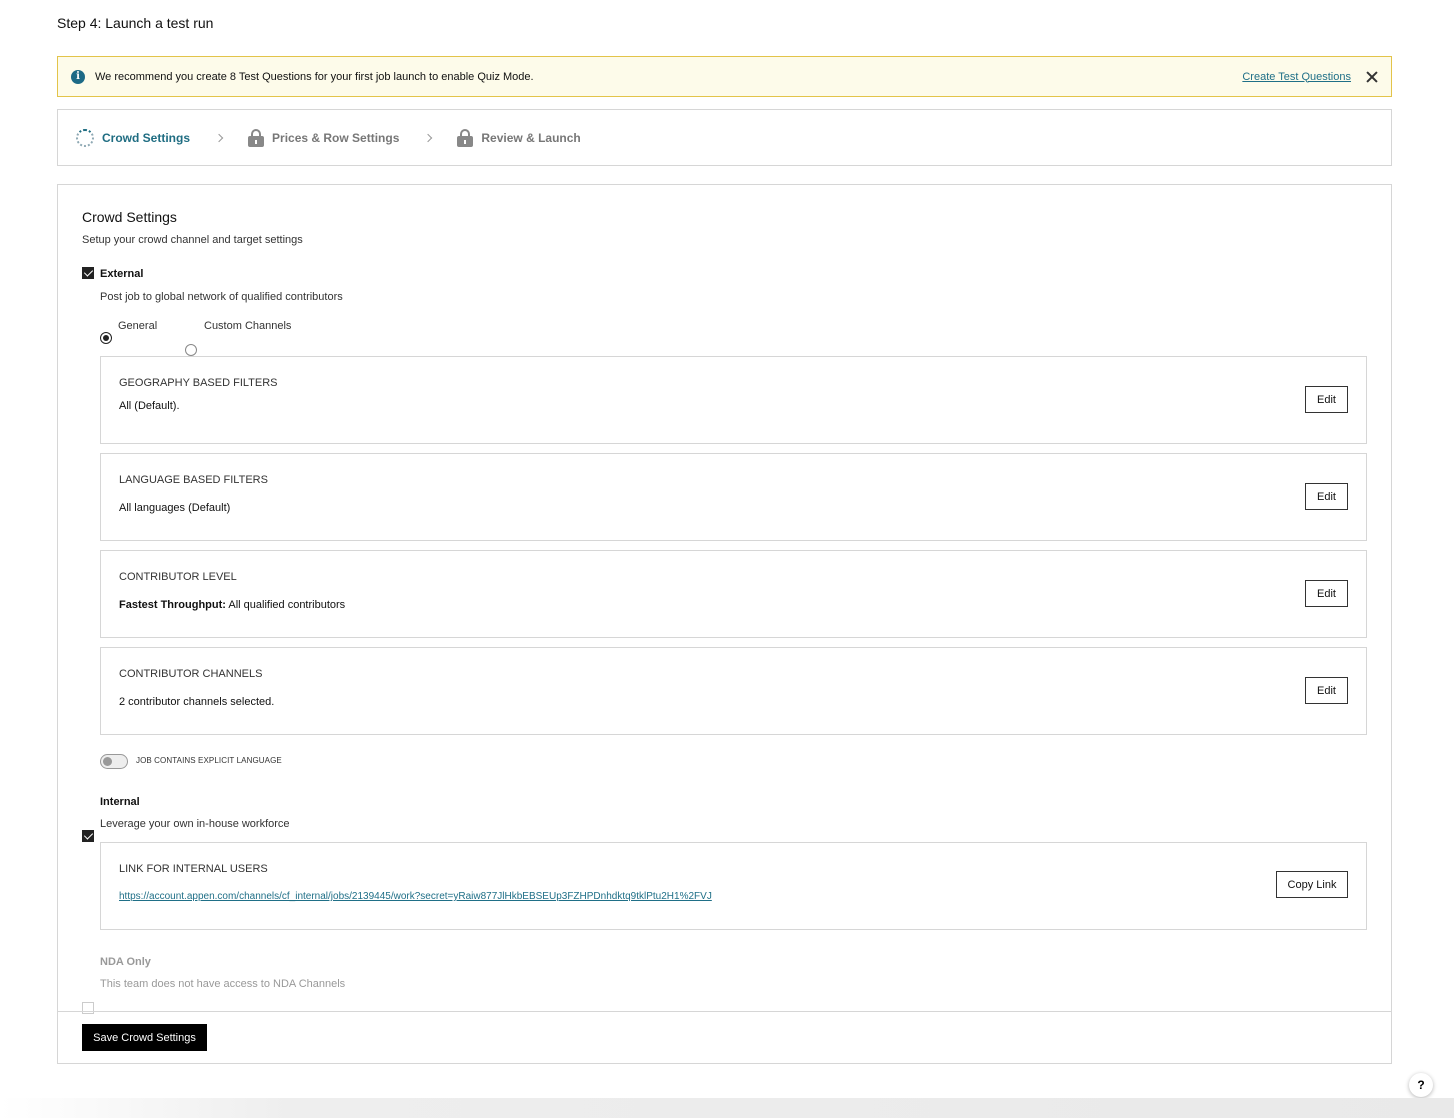  I want to click on filter-title: LINK FOR INTERNAL USERS, so click(193, 869).